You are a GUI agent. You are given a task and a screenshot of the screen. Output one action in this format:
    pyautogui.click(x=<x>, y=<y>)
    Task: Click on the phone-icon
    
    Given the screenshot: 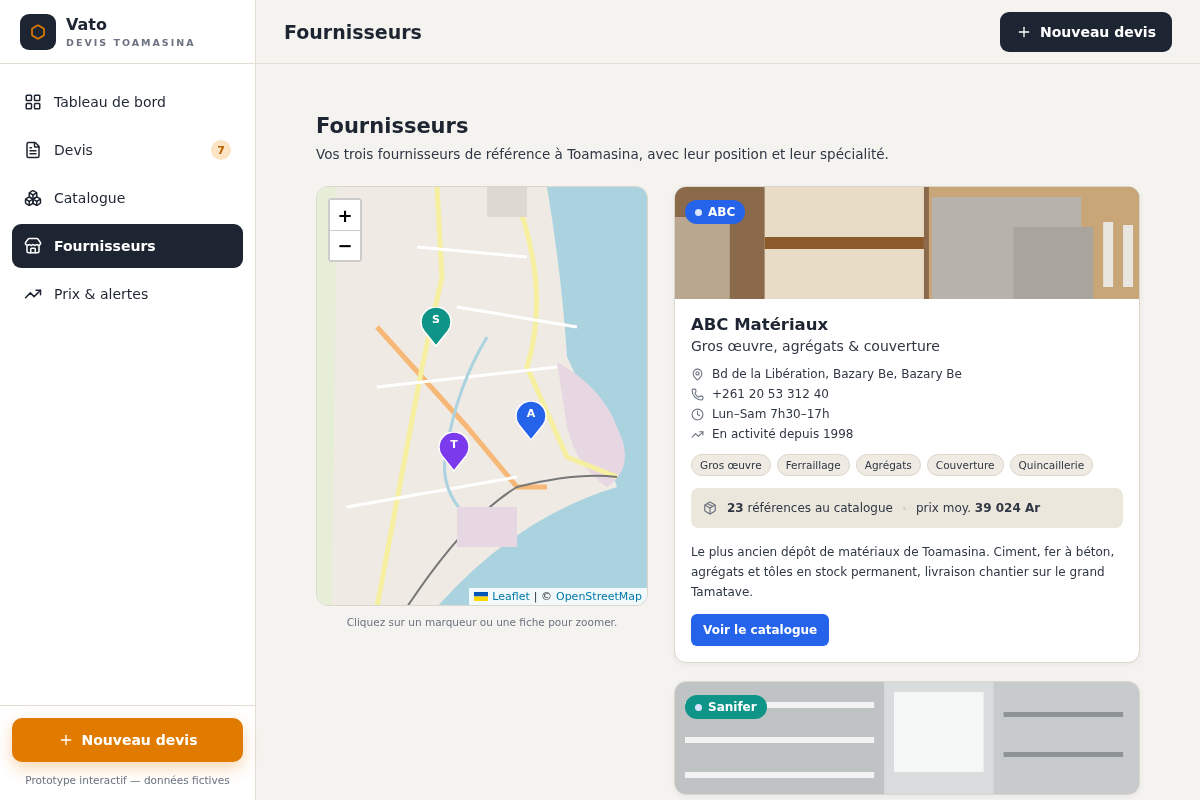 What is the action you would take?
    pyautogui.click(x=697, y=394)
    